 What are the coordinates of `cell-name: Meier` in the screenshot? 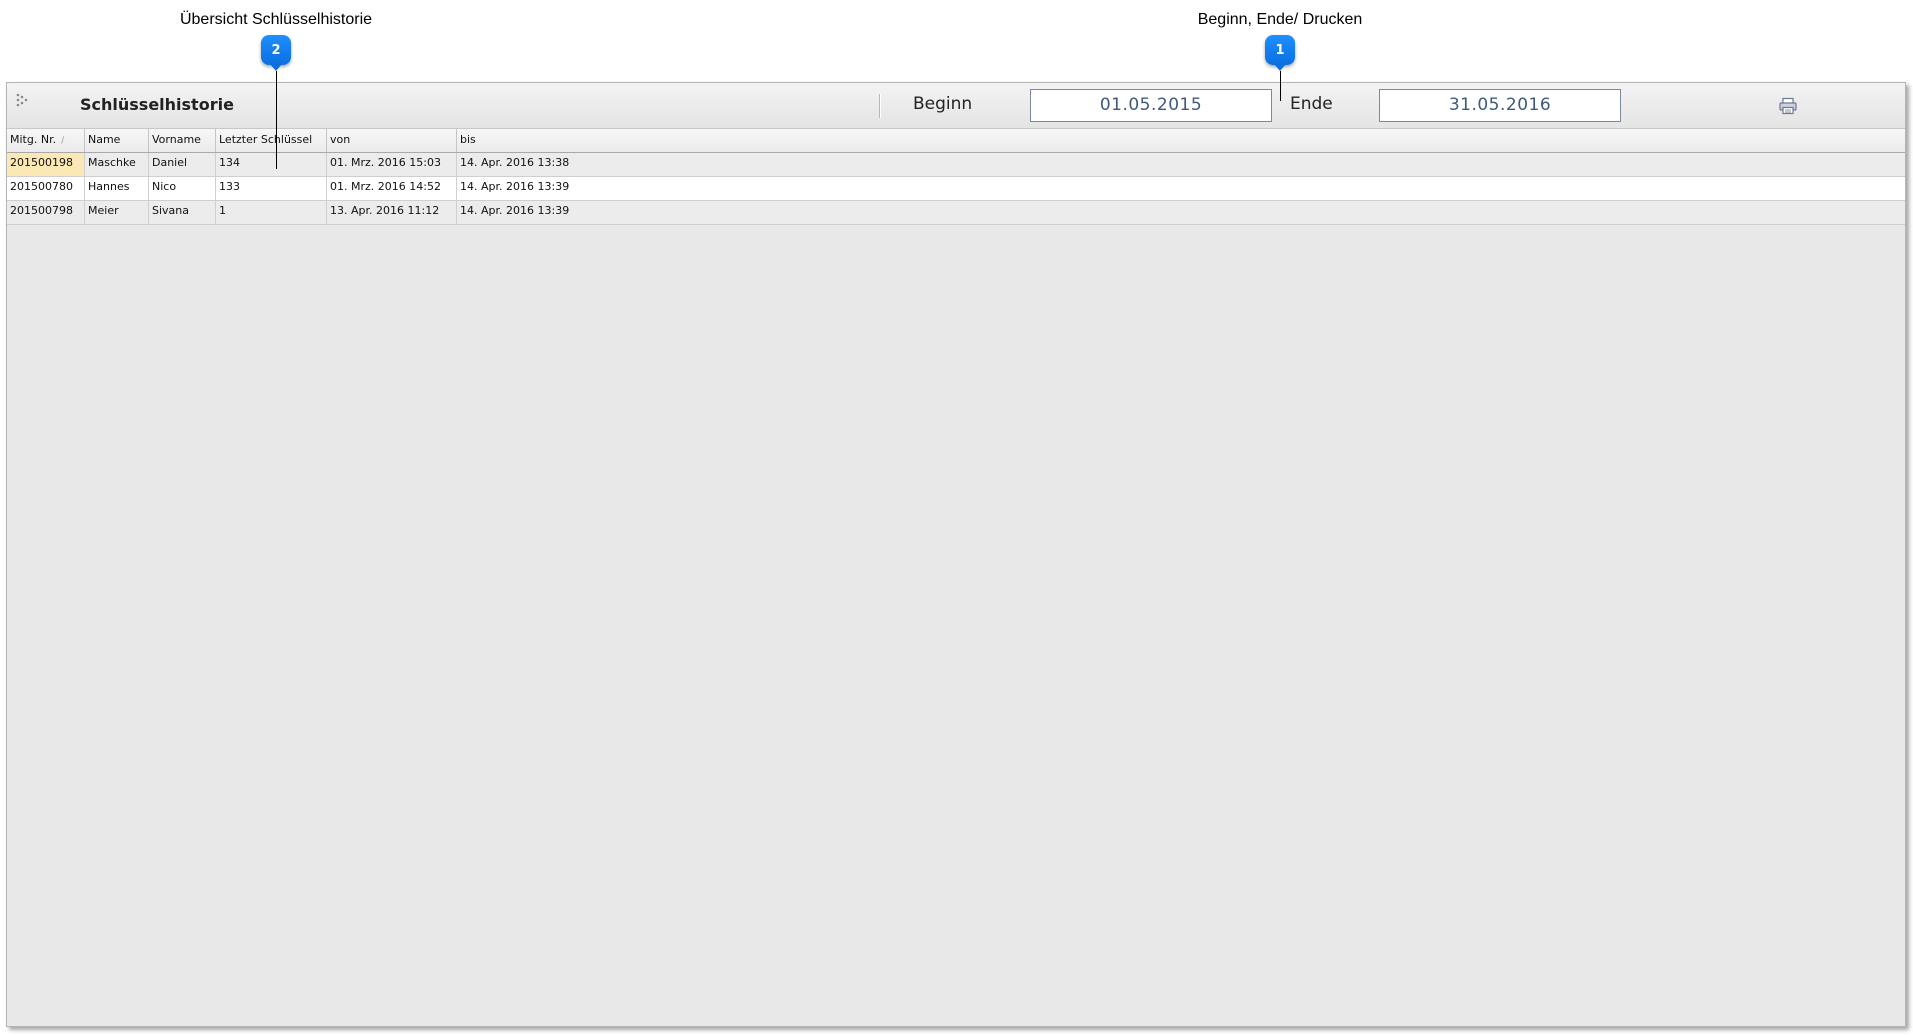 It's located at (117, 212).